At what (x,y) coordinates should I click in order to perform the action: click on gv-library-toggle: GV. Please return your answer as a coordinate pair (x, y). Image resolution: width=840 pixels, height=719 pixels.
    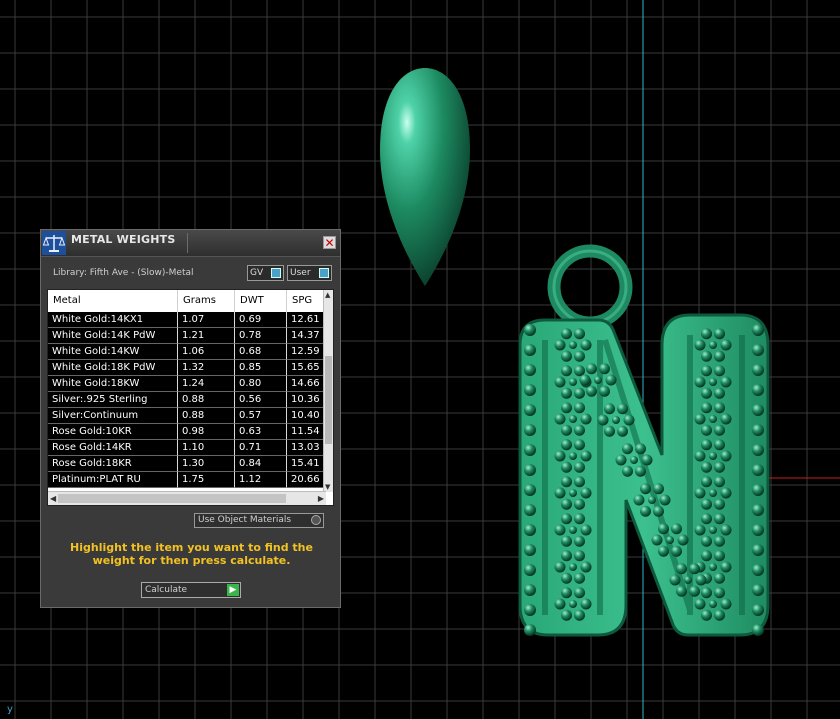
    Looking at the image, I should click on (265, 273).